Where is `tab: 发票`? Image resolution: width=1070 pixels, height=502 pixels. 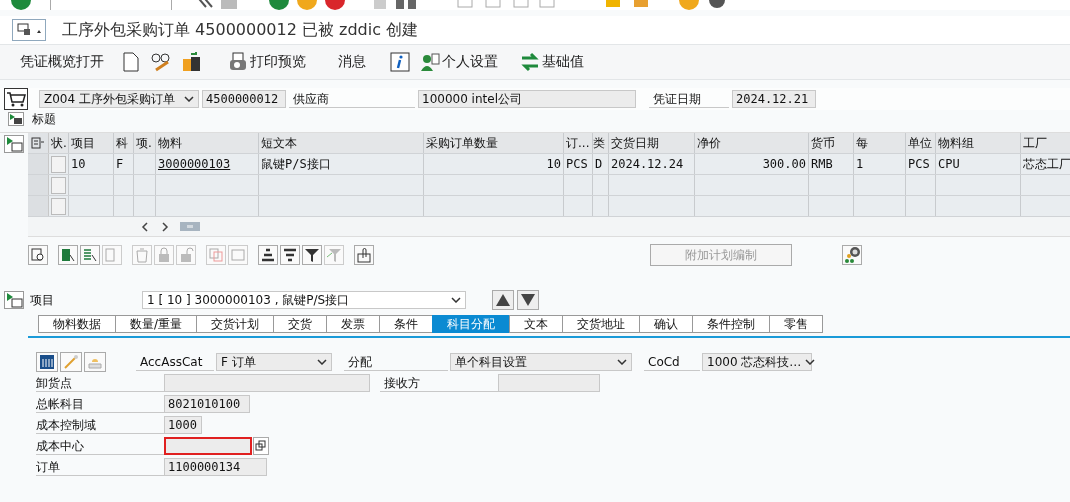 tab: 发票 is located at coordinates (353, 324).